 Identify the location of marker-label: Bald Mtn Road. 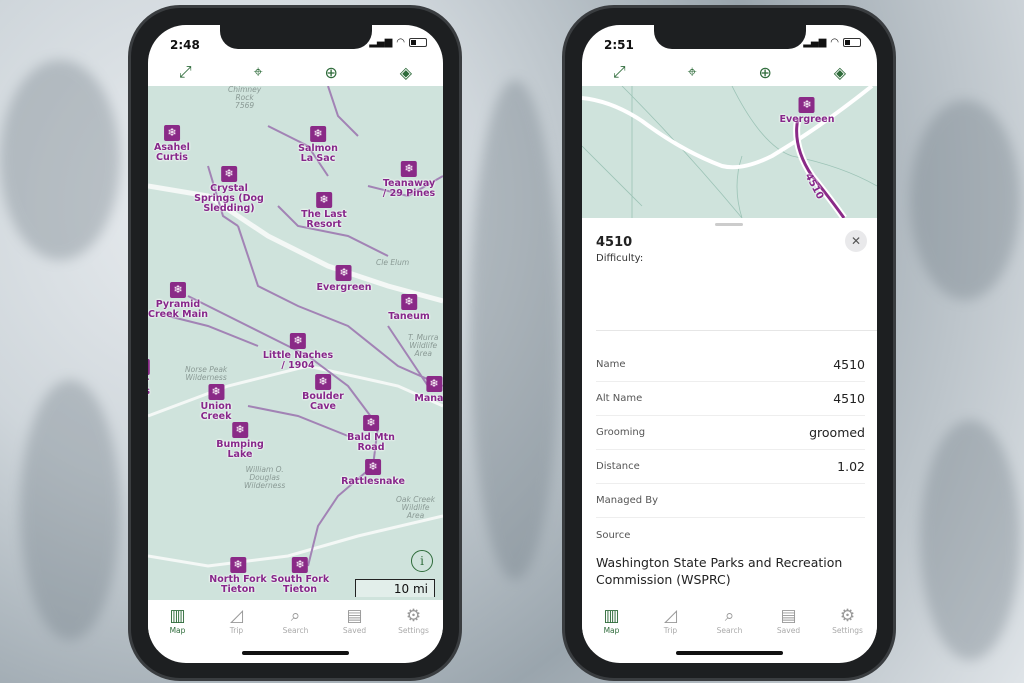
(371, 442).